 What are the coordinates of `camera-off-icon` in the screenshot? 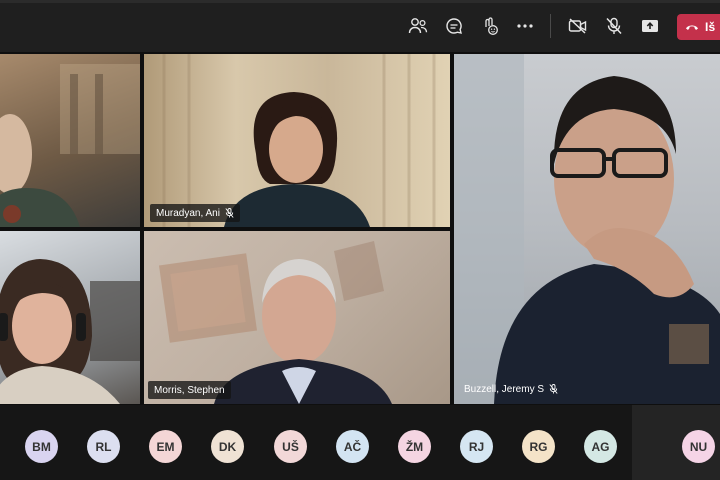 It's located at (577, 26).